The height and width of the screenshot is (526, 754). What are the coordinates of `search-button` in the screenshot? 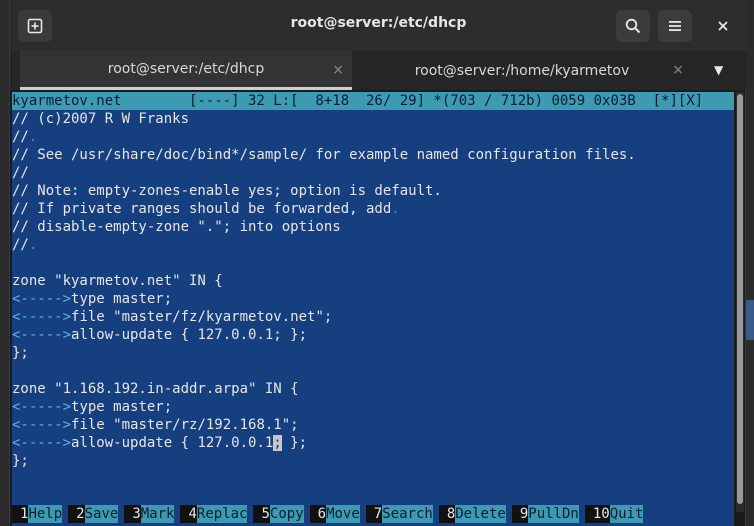 It's located at (633, 26).